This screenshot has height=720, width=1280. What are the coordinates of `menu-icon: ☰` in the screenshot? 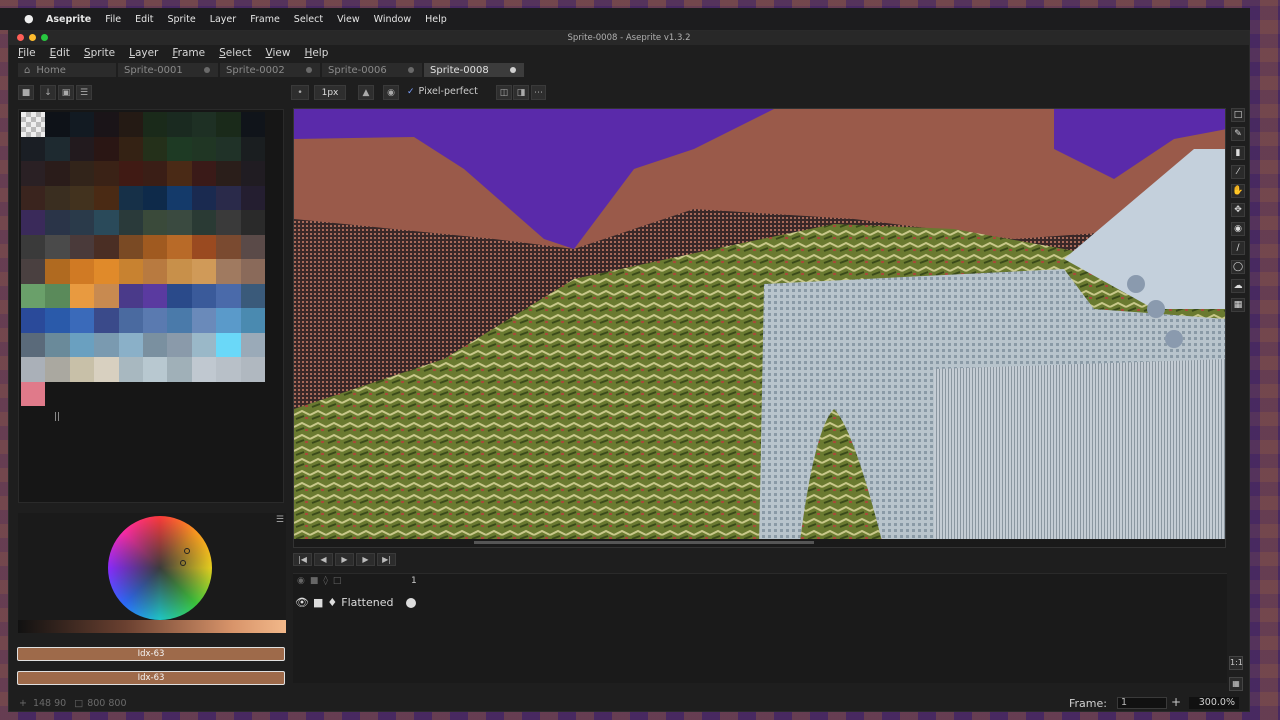 It's located at (84, 92).